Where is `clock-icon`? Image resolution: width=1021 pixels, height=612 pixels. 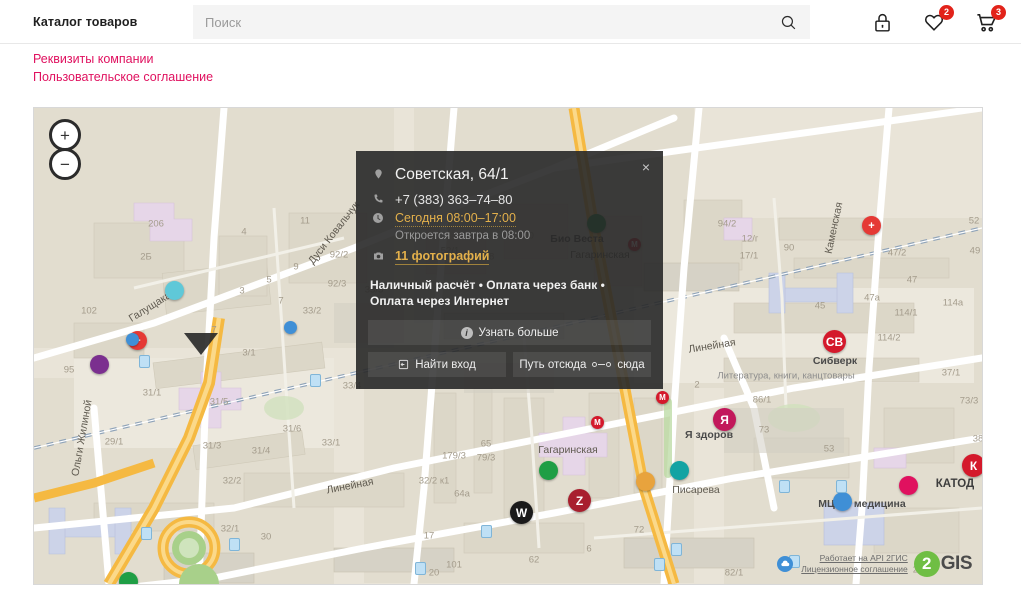 clock-icon is located at coordinates (378, 217).